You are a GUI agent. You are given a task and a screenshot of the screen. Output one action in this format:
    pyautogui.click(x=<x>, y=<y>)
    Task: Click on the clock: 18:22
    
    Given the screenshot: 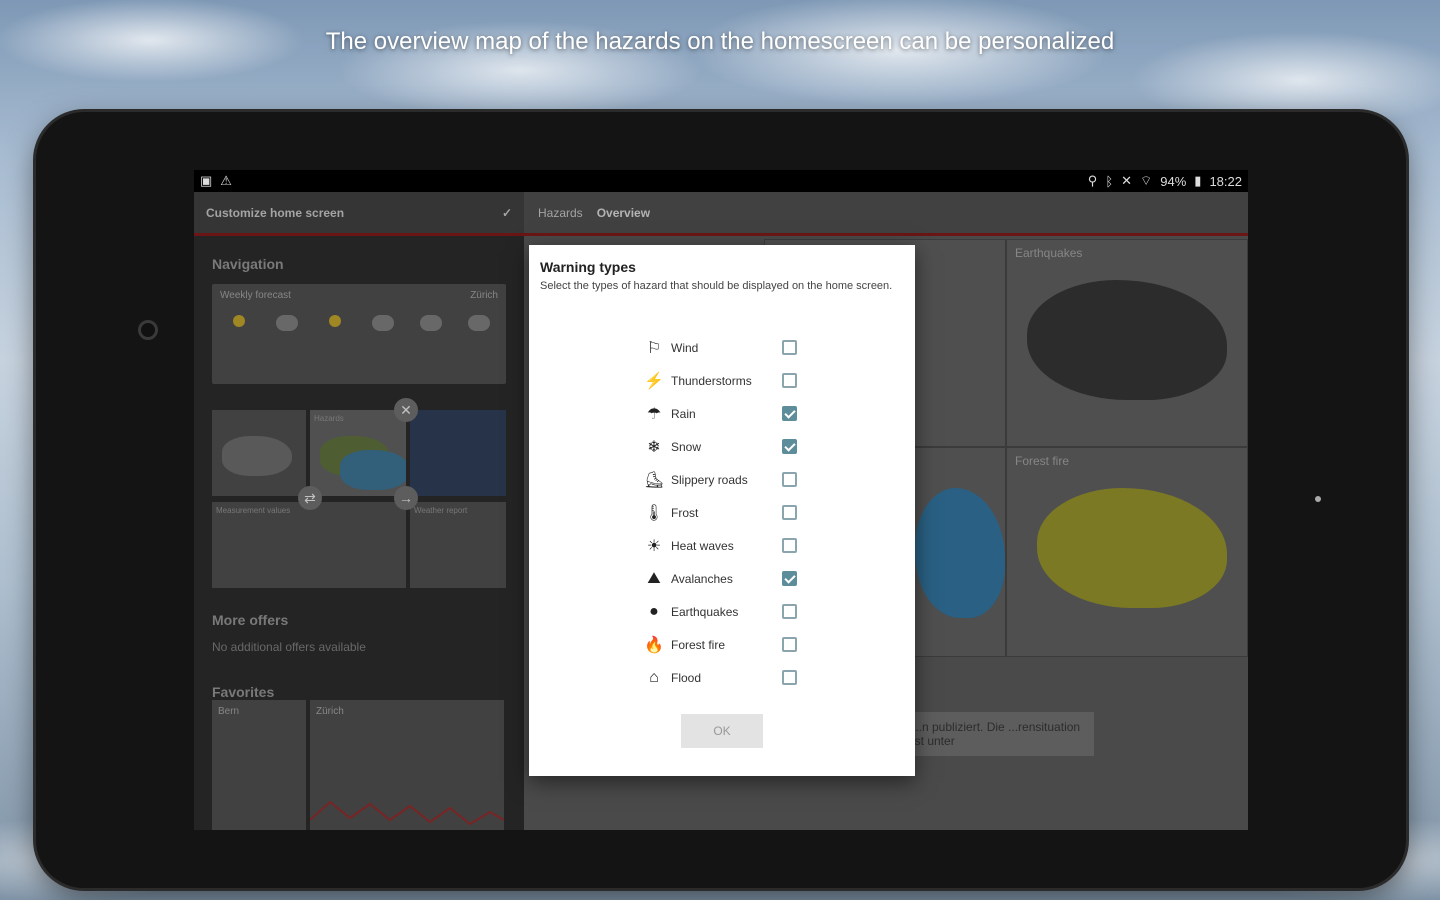 What is the action you would take?
    pyautogui.click(x=1225, y=181)
    